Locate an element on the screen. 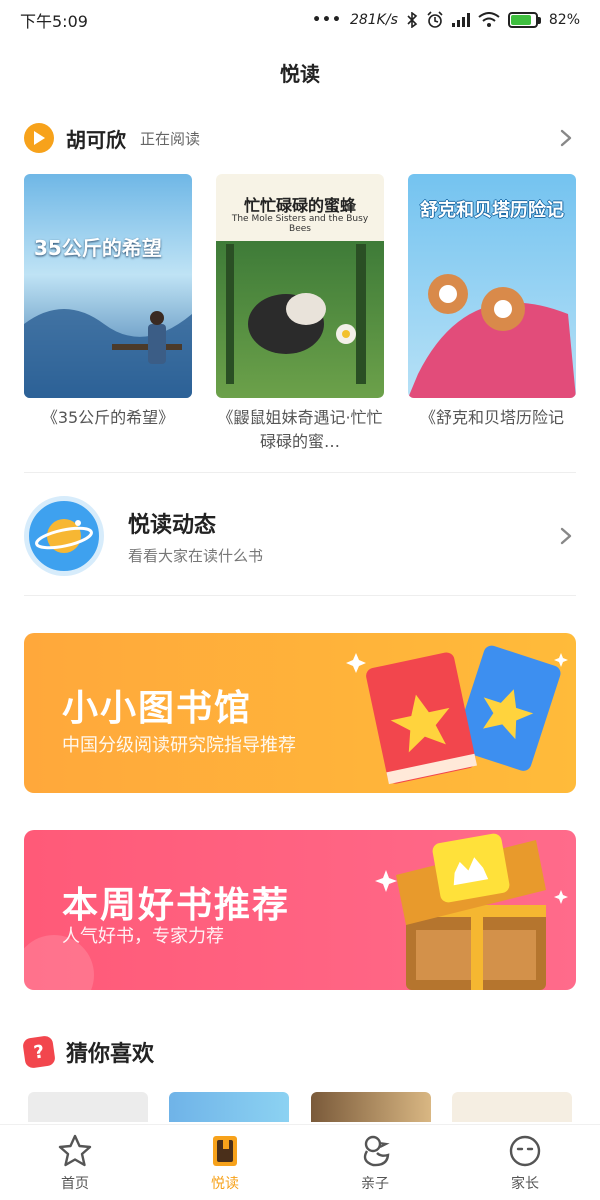 The height and width of the screenshot is (1200, 600). bluetooth-icon is located at coordinates (412, 20).